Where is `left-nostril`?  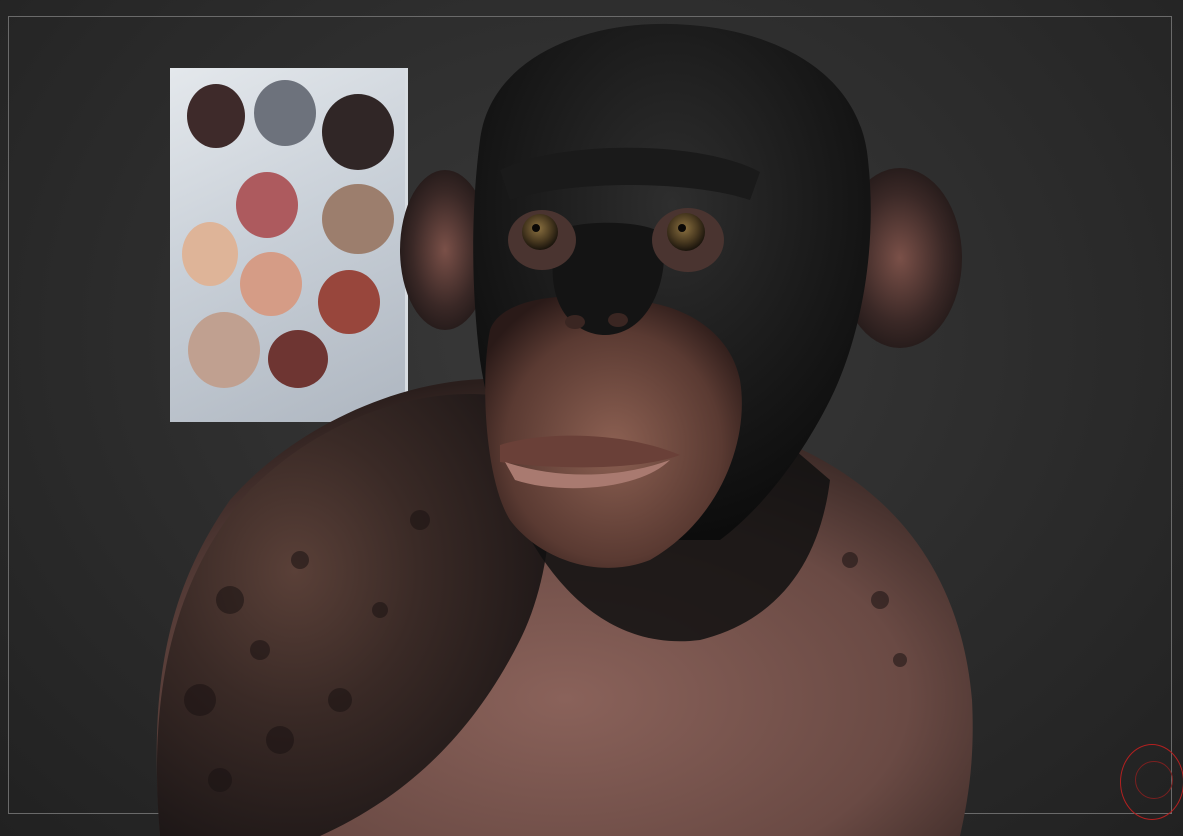
left-nostril is located at coordinates (575, 322).